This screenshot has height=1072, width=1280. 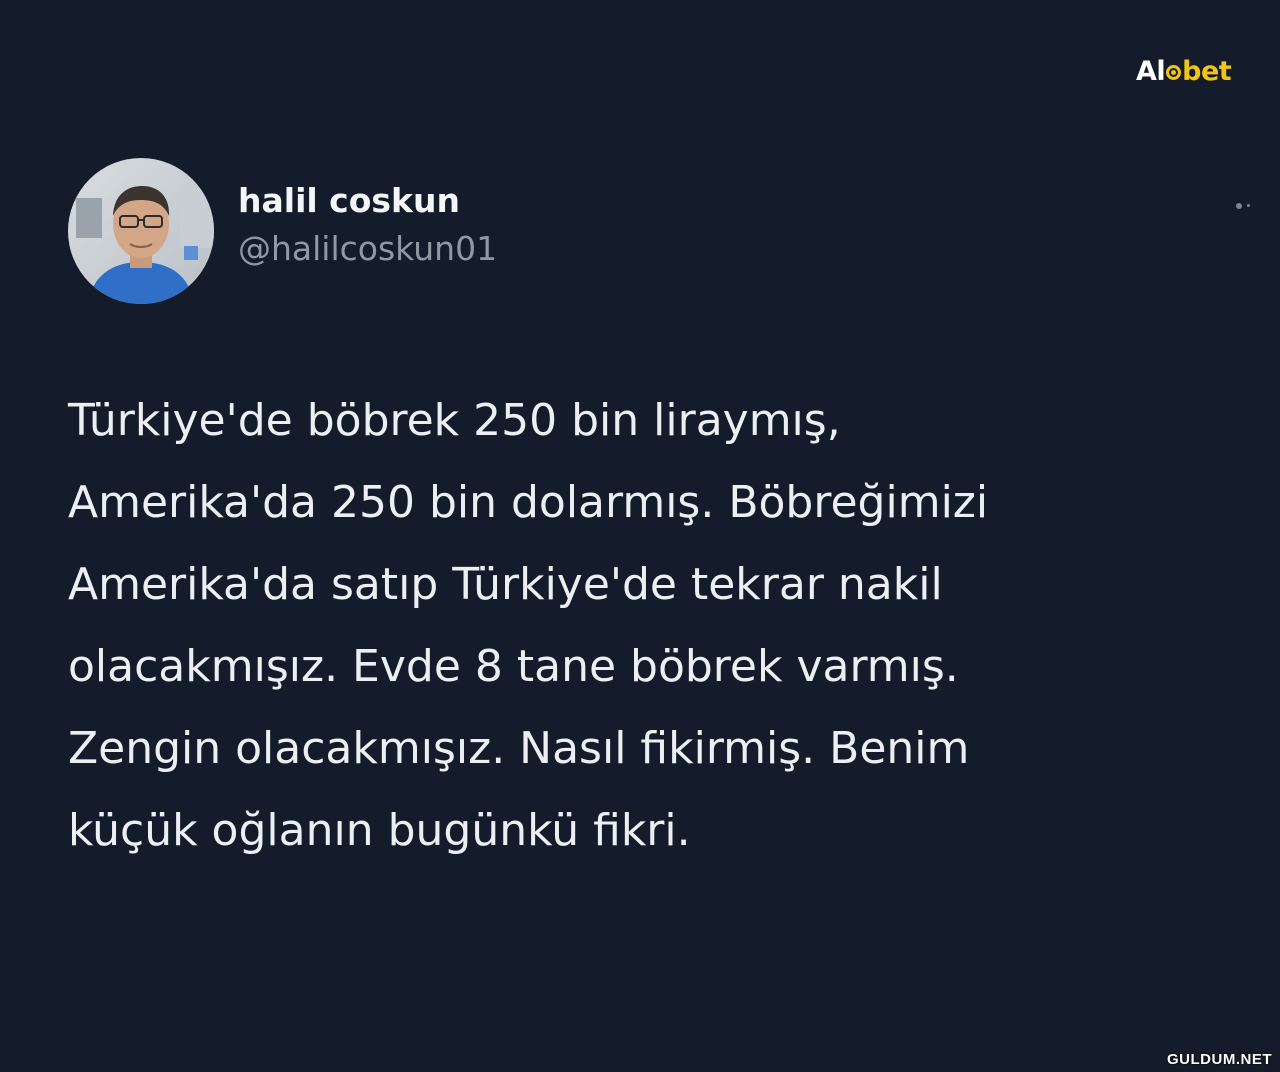 What do you see at coordinates (367, 201) in the screenshot?
I see `display-name: halil coskun` at bounding box center [367, 201].